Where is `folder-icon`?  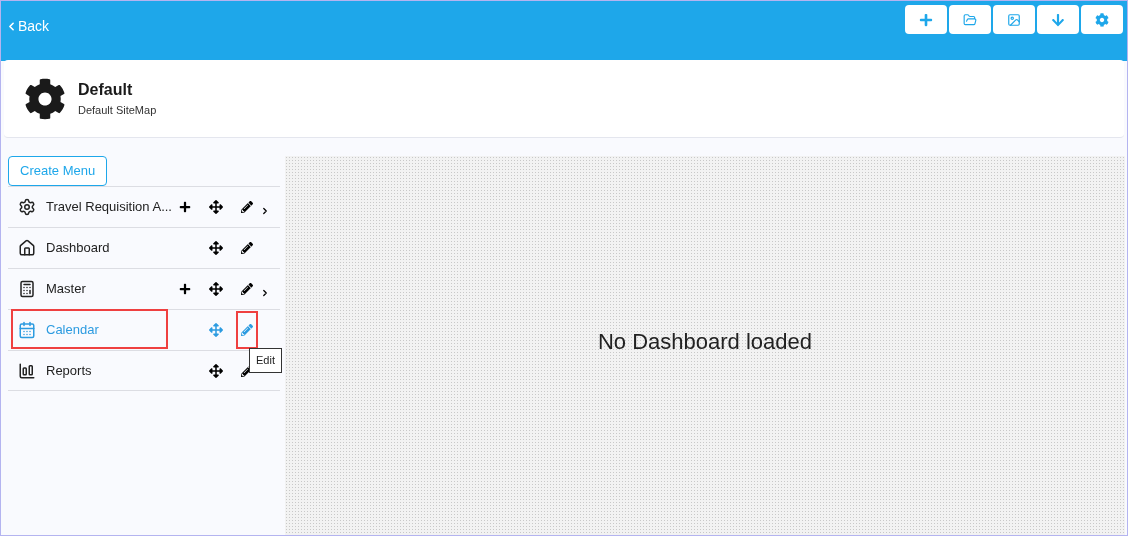 folder-icon is located at coordinates (970, 19).